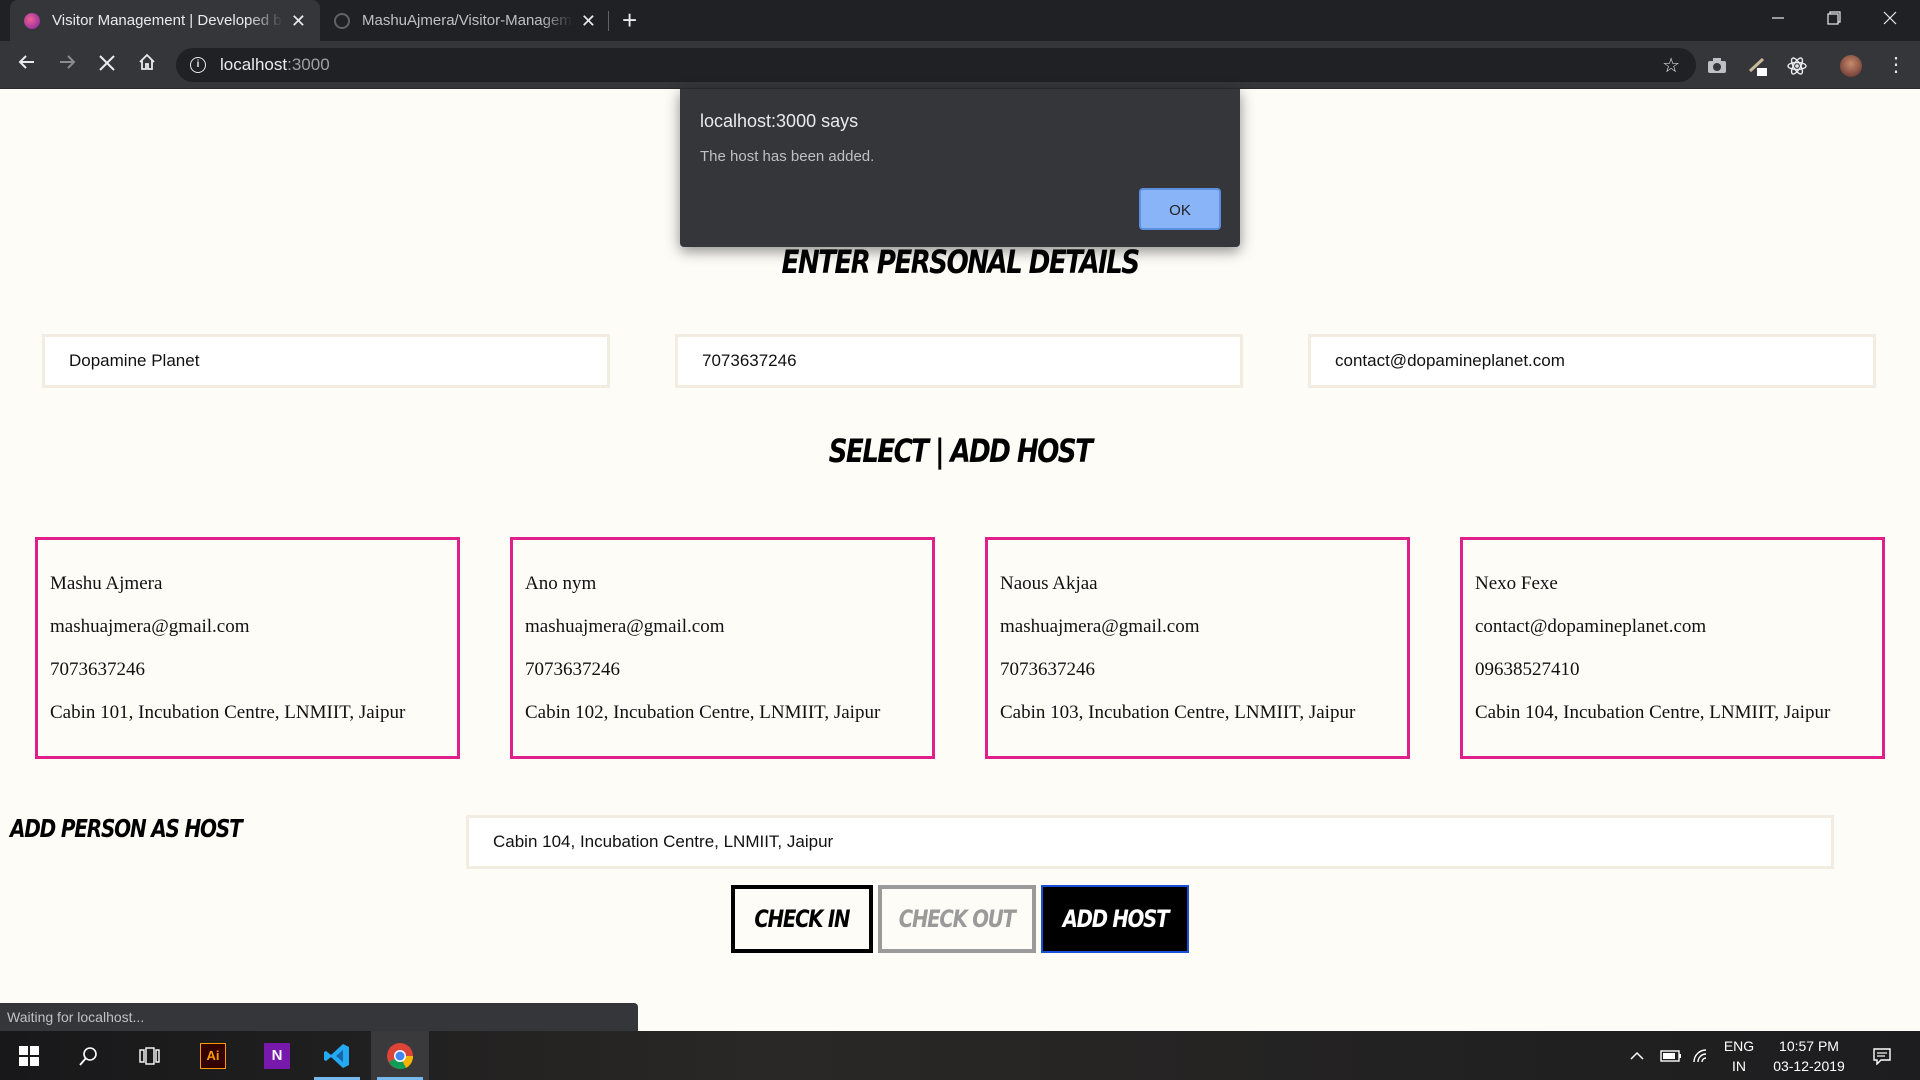 The height and width of the screenshot is (1080, 1920). Describe the element at coordinates (961, 262) in the screenshot. I see `personal-details-heading: ENTER PERSONAL DETAILS` at that location.